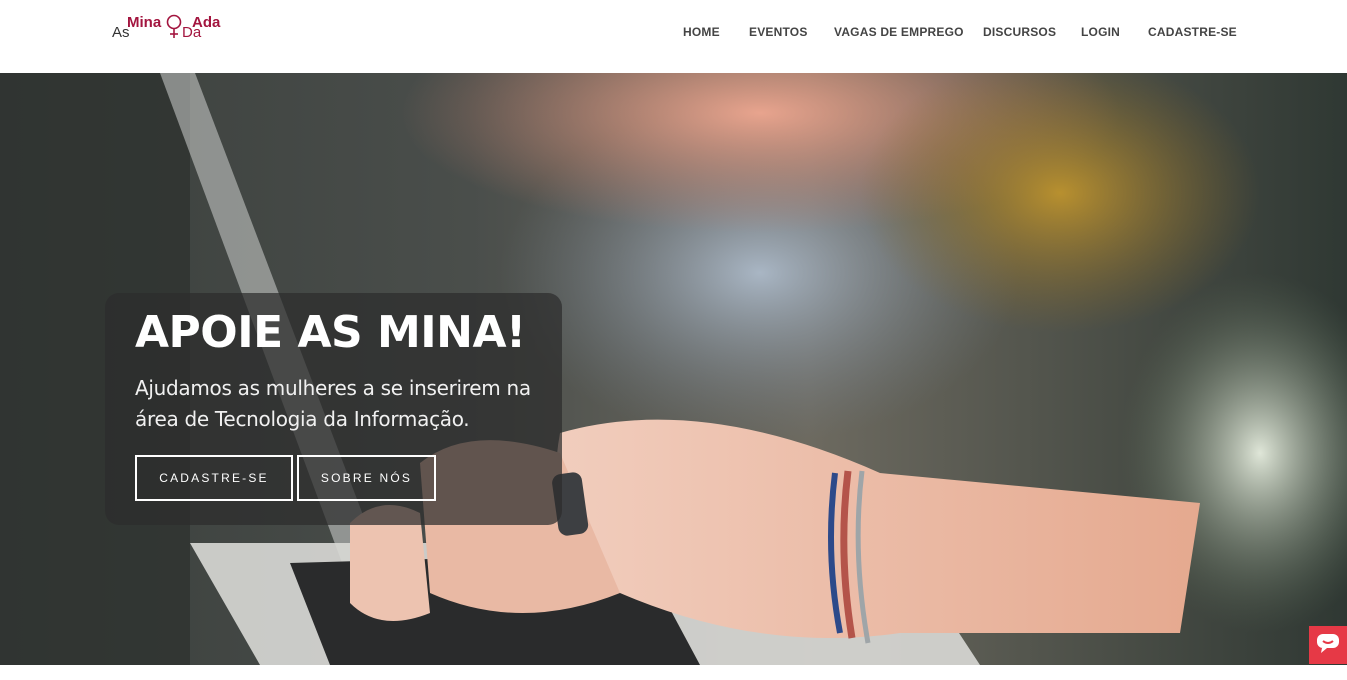 This screenshot has width=1347, height=680. Describe the element at coordinates (144, 22) in the screenshot. I see `logo-text-mina: Mina` at that location.